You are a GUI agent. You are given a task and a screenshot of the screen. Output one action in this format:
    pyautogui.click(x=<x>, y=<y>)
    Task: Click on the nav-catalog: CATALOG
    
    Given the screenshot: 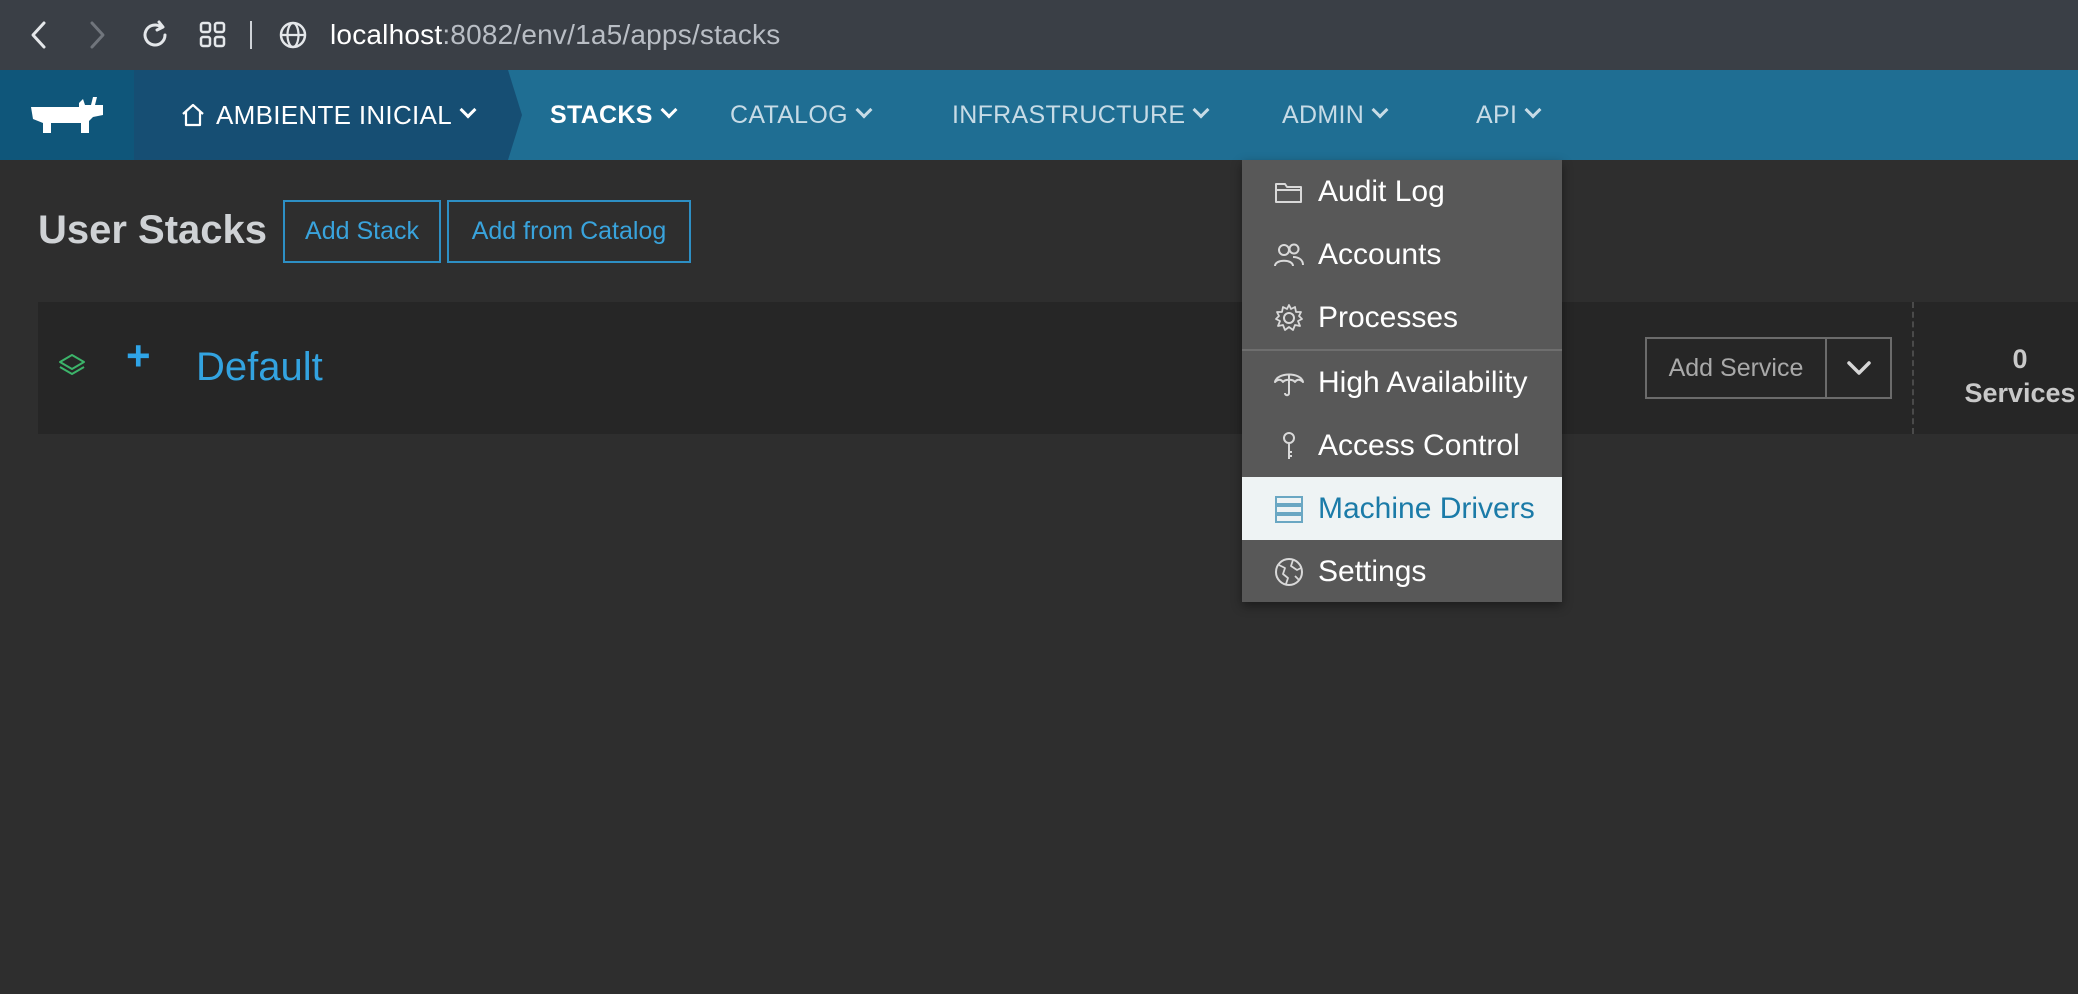 What is the action you would take?
    pyautogui.click(x=801, y=115)
    